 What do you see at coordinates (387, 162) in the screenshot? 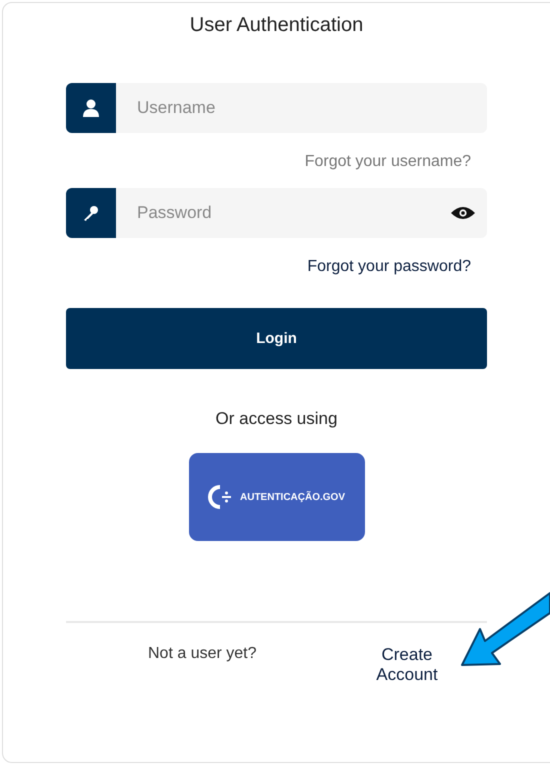
I see `forgot-username-link: Forgot your username?` at bounding box center [387, 162].